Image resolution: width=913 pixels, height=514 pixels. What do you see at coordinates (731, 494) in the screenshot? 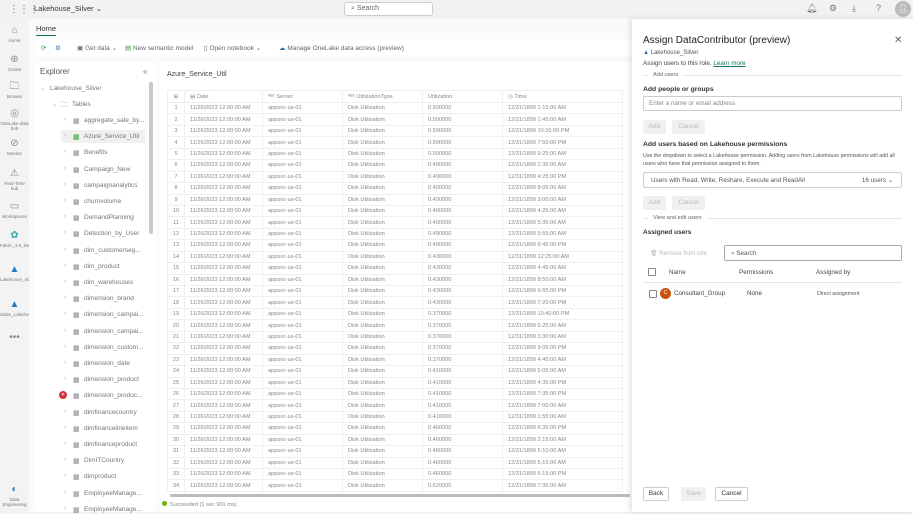
I see `footer-cancel-button: Cancel` at bounding box center [731, 494].